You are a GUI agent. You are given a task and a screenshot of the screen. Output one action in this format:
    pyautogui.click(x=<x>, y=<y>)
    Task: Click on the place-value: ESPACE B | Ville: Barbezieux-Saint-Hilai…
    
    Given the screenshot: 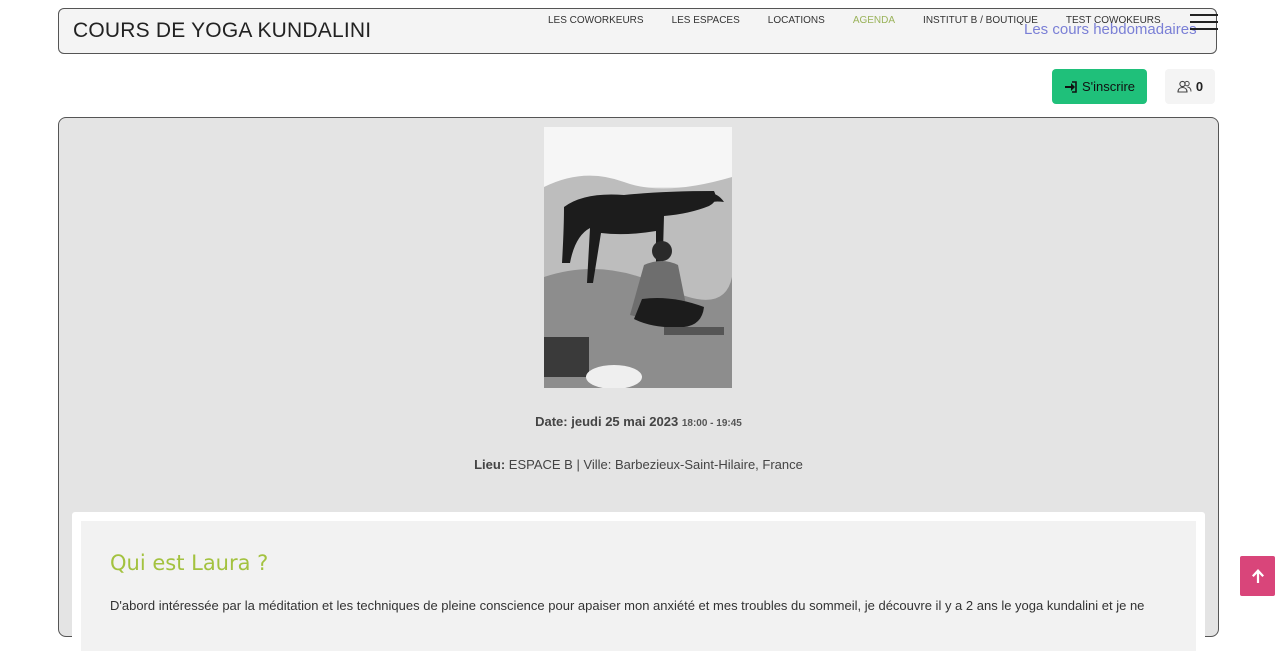 What is the action you would take?
    pyautogui.click(x=655, y=464)
    